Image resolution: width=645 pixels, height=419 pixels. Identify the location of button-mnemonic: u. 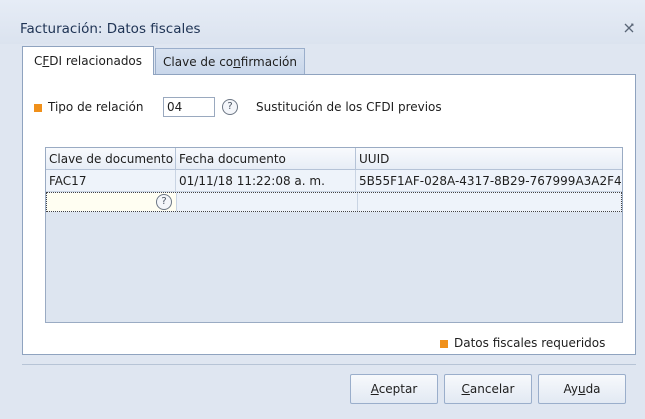
(581, 389).